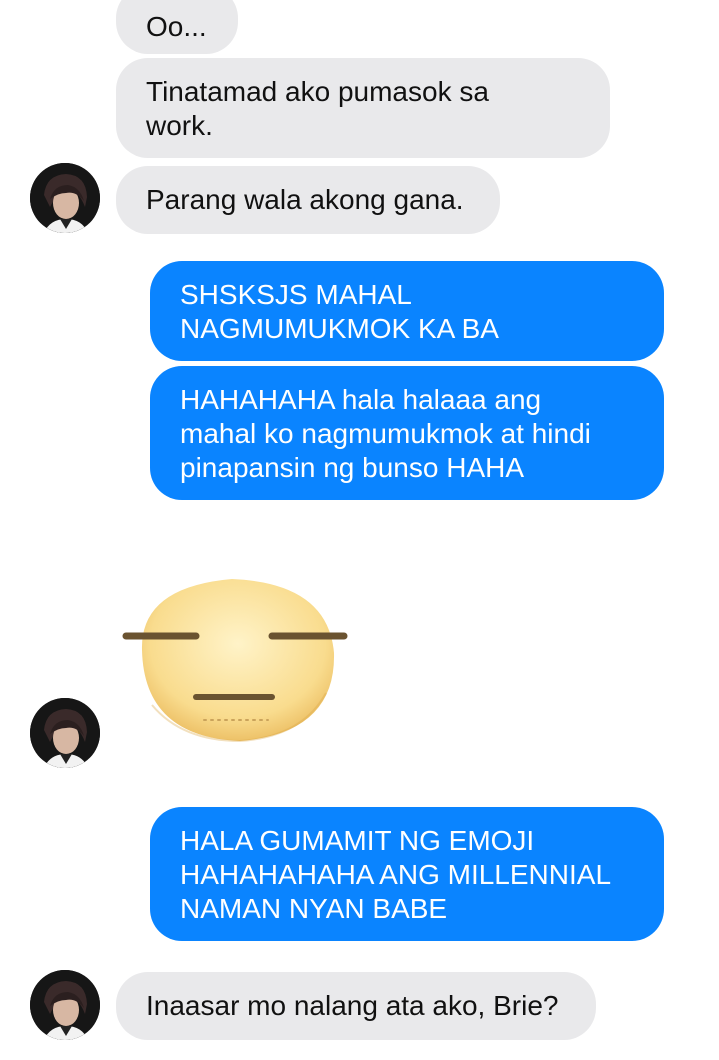 The width and height of the screenshot is (719, 1060). Describe the element at coordinates (308, 200) in the screenshot. I see `message-bubble-received: Parang wala akong gana.` at that location.